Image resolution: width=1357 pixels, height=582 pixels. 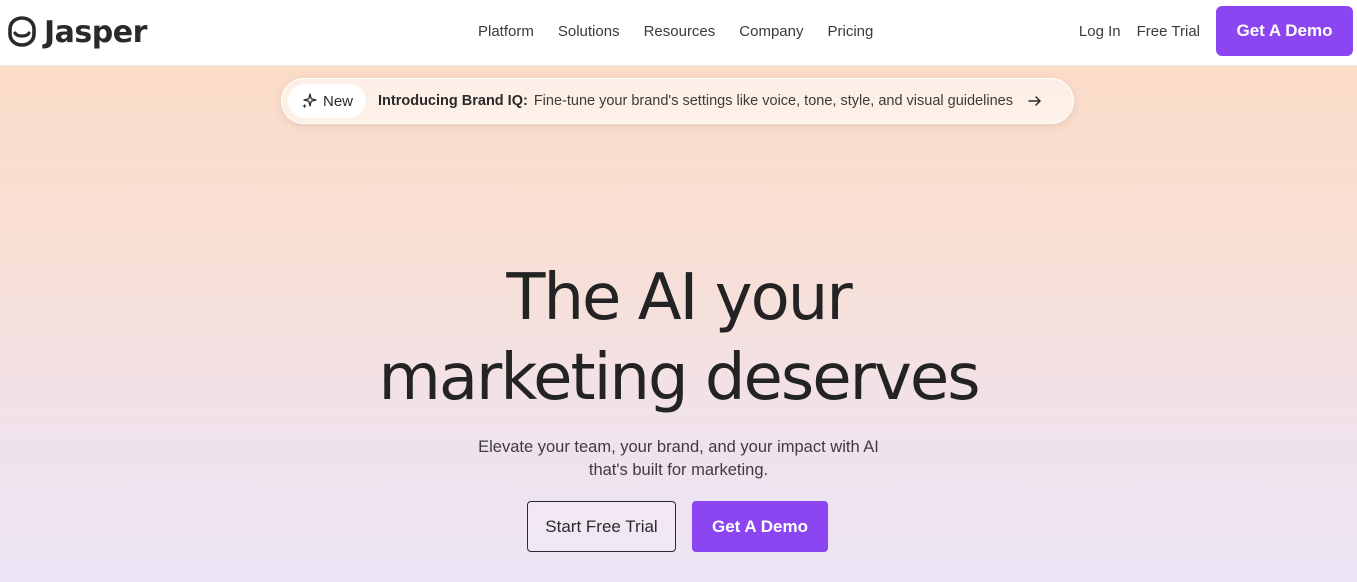 I want to click on nav-item-pricing: Pricing, so click(x=850, y=31).